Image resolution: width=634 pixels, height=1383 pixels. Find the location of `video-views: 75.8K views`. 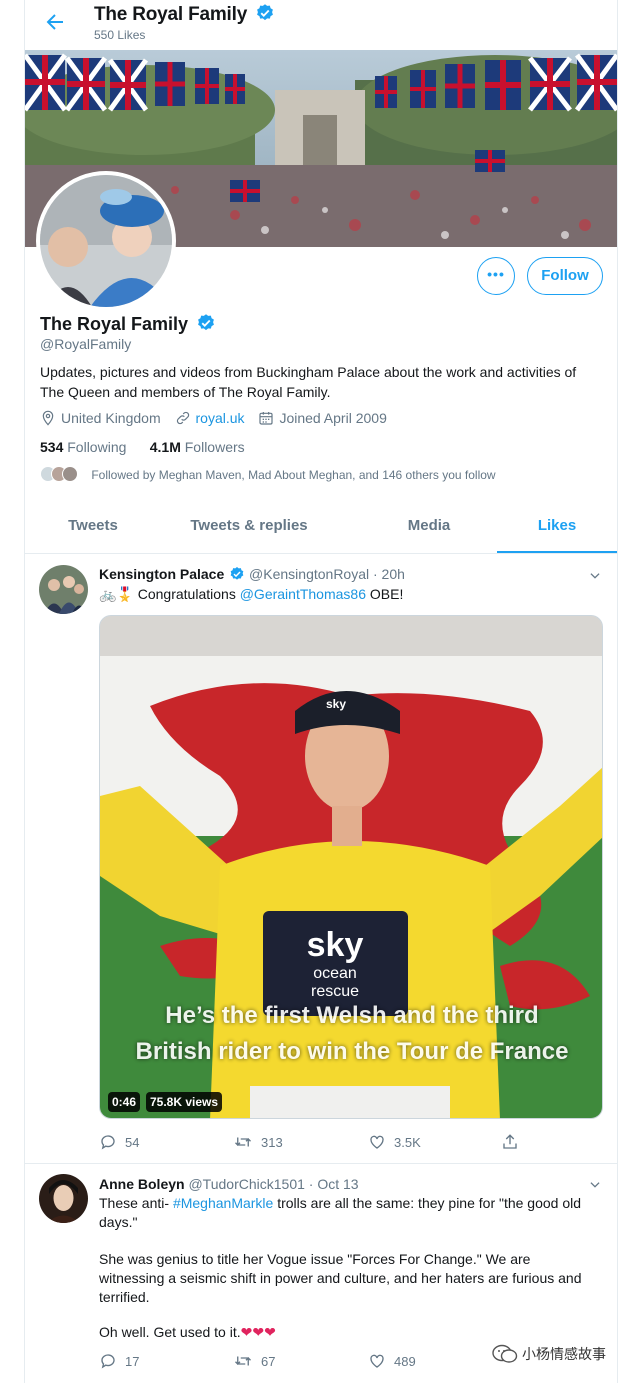

video-views: 75.8K views is located at coordinates (184, 1102).